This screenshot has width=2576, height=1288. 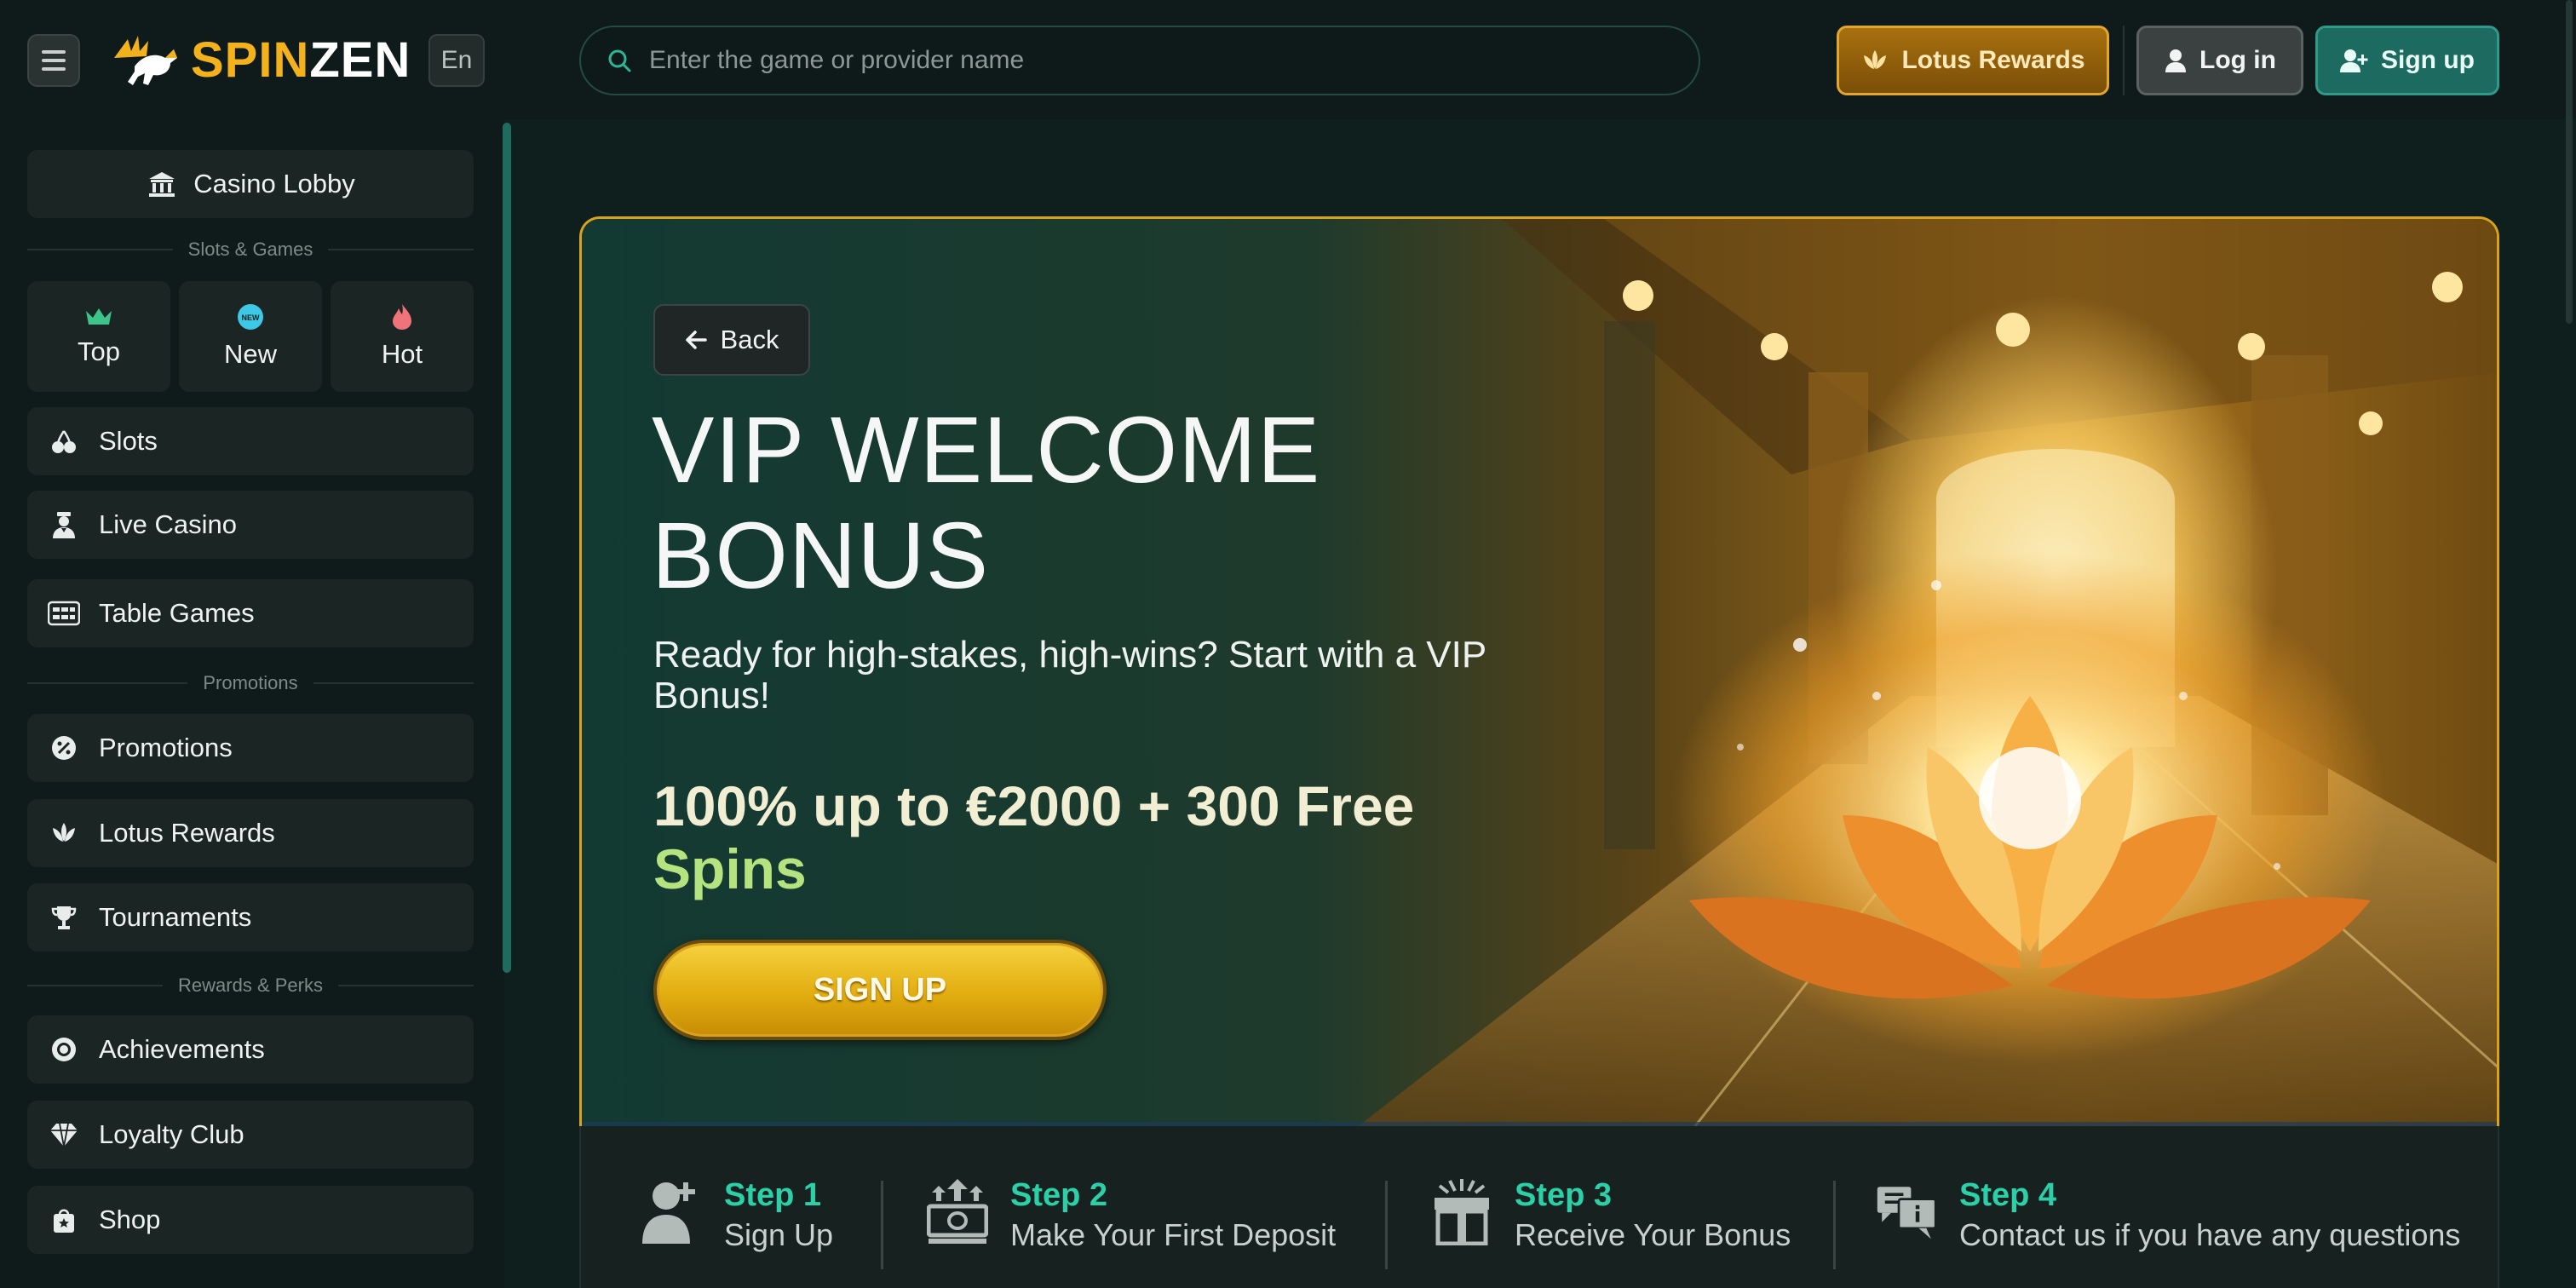 I want to click on step-text: Contact us if you have any questions, so click(x=2210, y=1235).